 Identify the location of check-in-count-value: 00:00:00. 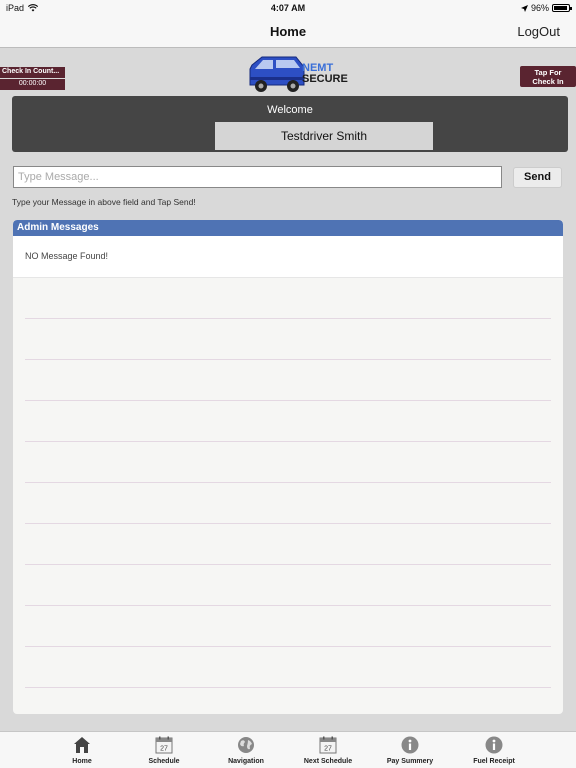
(32, 84).